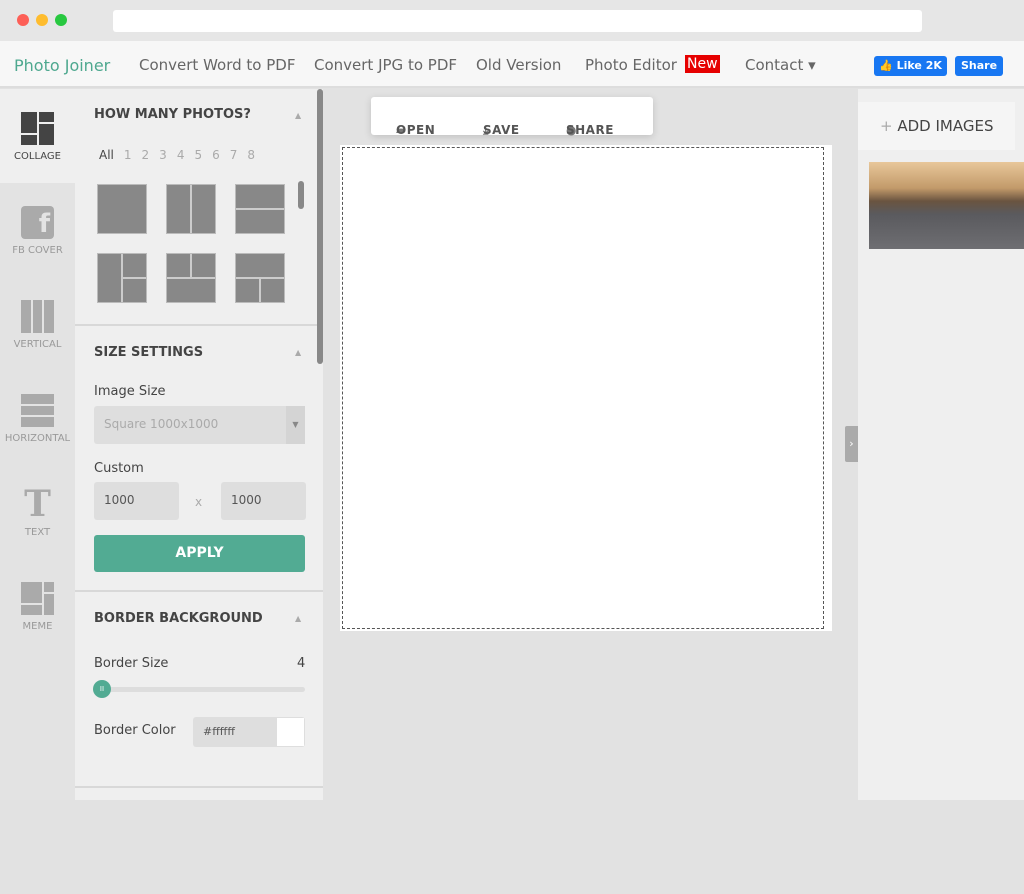  What do you see at coordinates (178, 618) in the screenshot?
I see `border-background-heading: BORDER BACKGROUND` at bounding box center [178, 618].